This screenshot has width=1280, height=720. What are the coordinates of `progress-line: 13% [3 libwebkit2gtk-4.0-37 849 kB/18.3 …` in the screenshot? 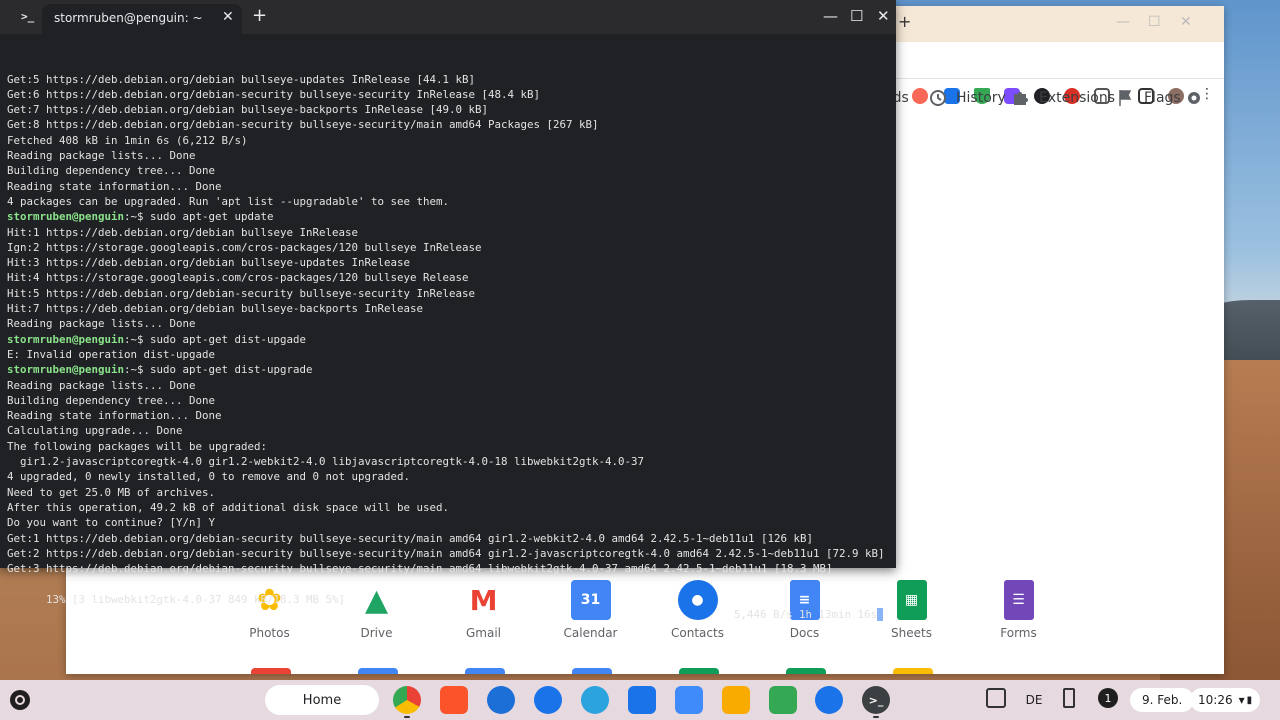 It's located at (449, 599).